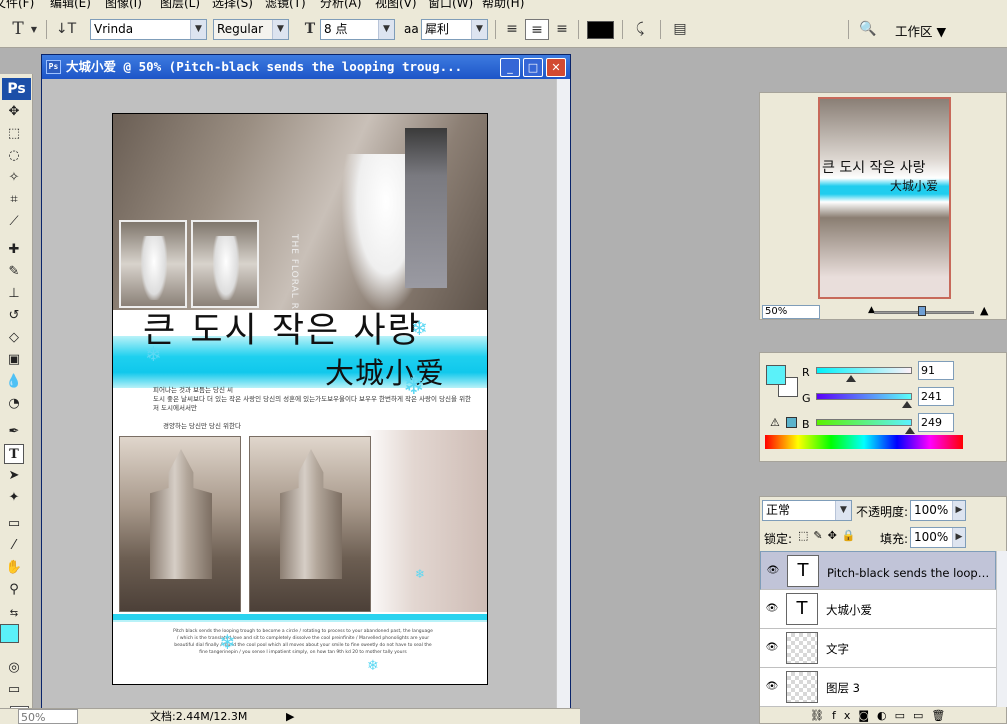  What do you see at coordinates (533, 67) in the screenshot?
I see `maximize-button: □` at bounding box center [533, 67].